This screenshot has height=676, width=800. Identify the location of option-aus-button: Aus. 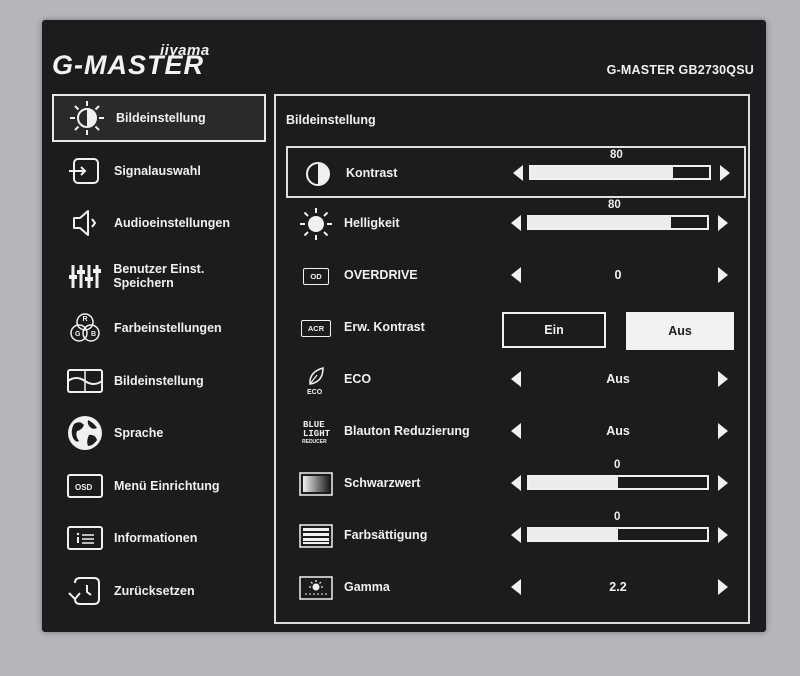
(680, 331).